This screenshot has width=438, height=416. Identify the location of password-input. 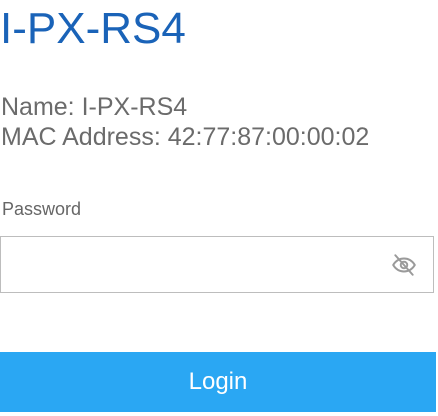
(186, 264).